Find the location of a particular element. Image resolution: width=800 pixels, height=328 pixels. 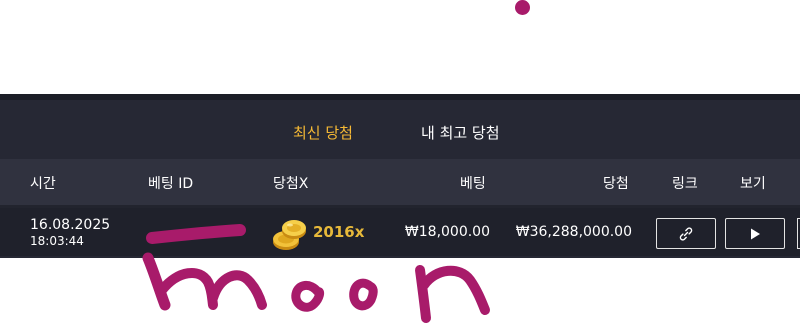

row-bet-amount: ₩18,000.00 is located at coordinates (447, 232).